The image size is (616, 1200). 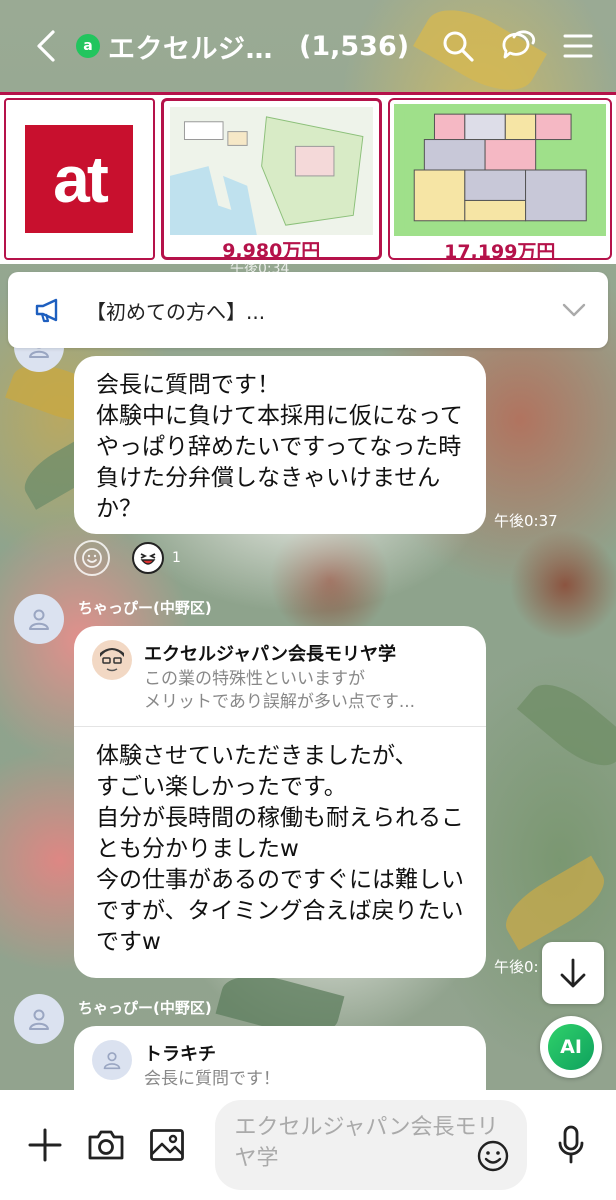 What do you see at coordinates (127, 558) in the screenshot?
I see `reaction-row: 1` at bounding box center [127, 558].